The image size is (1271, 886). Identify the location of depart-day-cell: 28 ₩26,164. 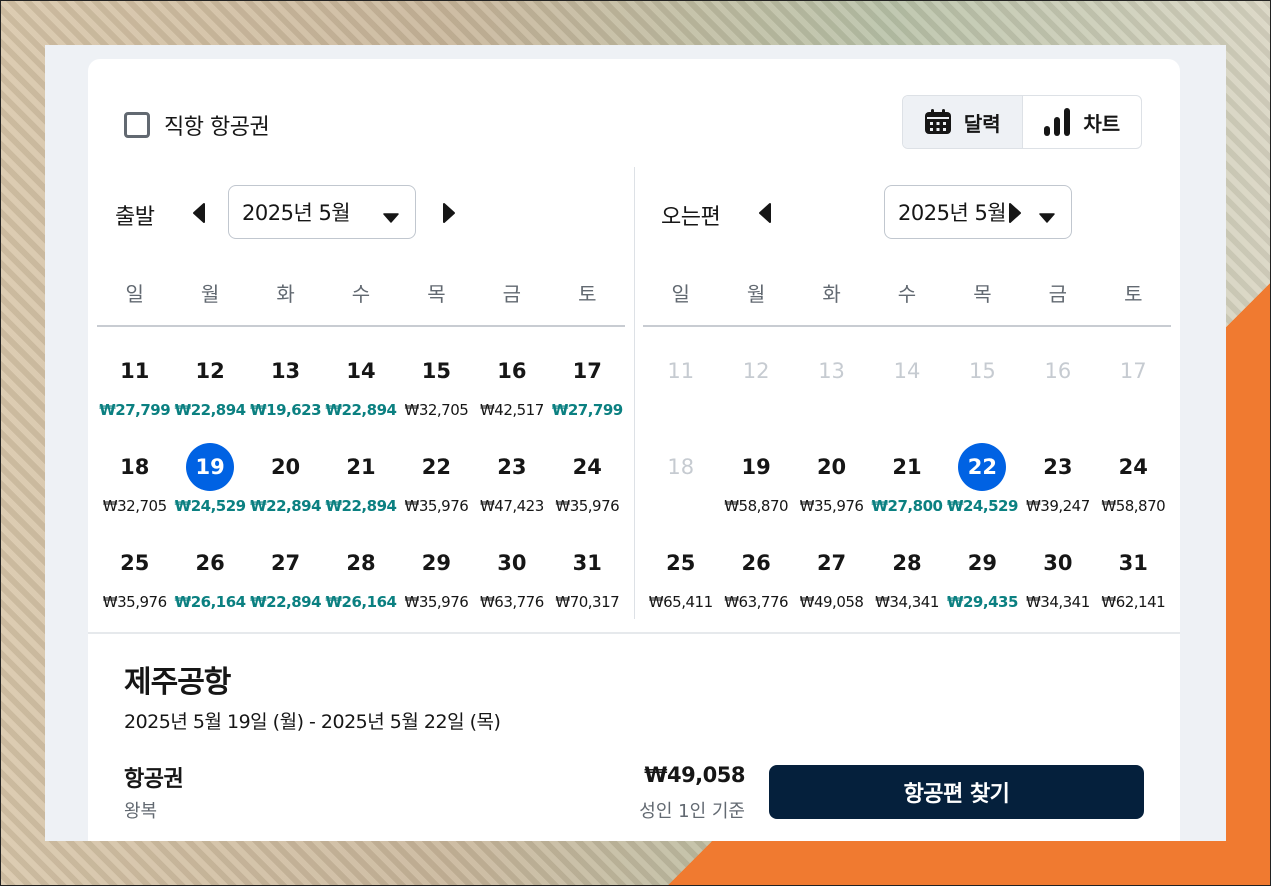
(360, 583).